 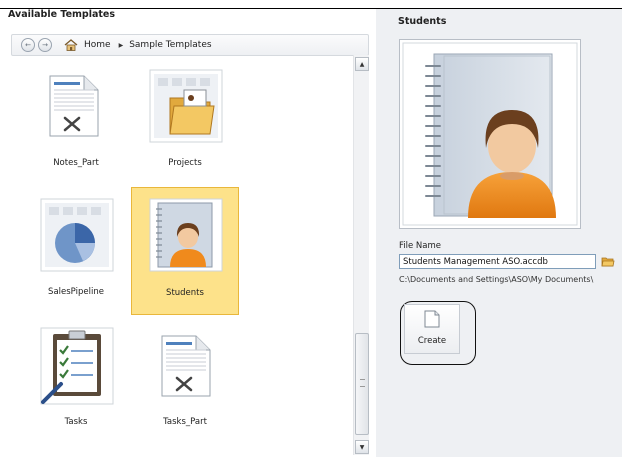 I want to click on scroll-thumb, so click(x=362, y=384).